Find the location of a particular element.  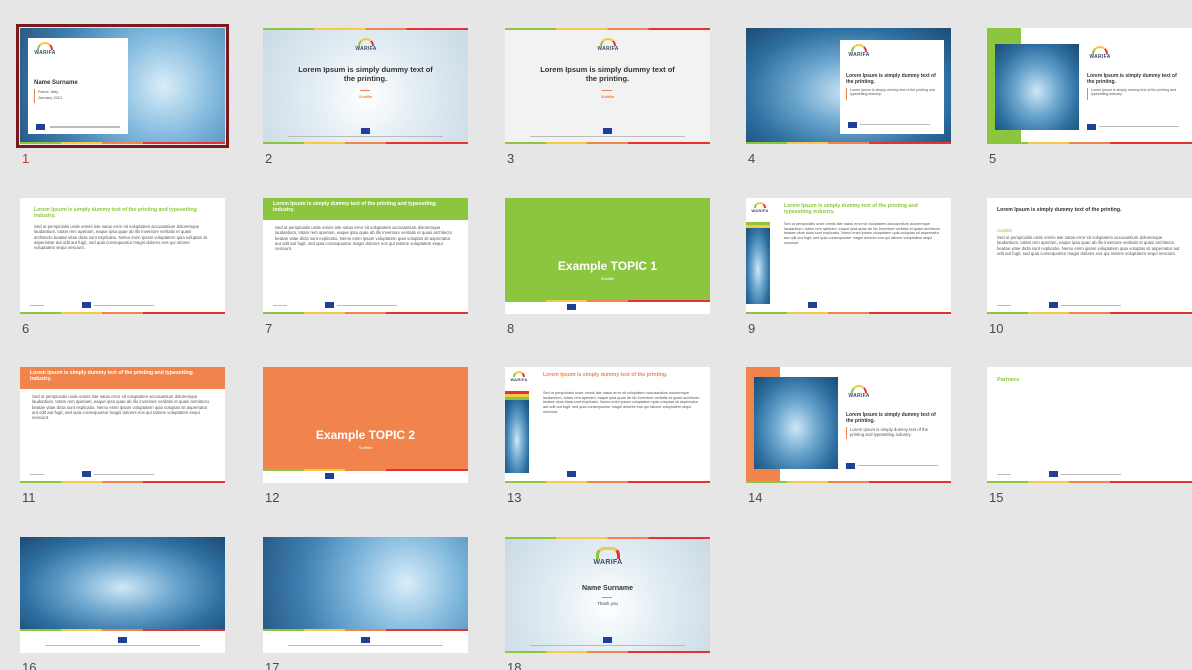

slide-thumbnail-8: Example TOPIC 1 Subtitle 8 is located at coordinates (607, 267).